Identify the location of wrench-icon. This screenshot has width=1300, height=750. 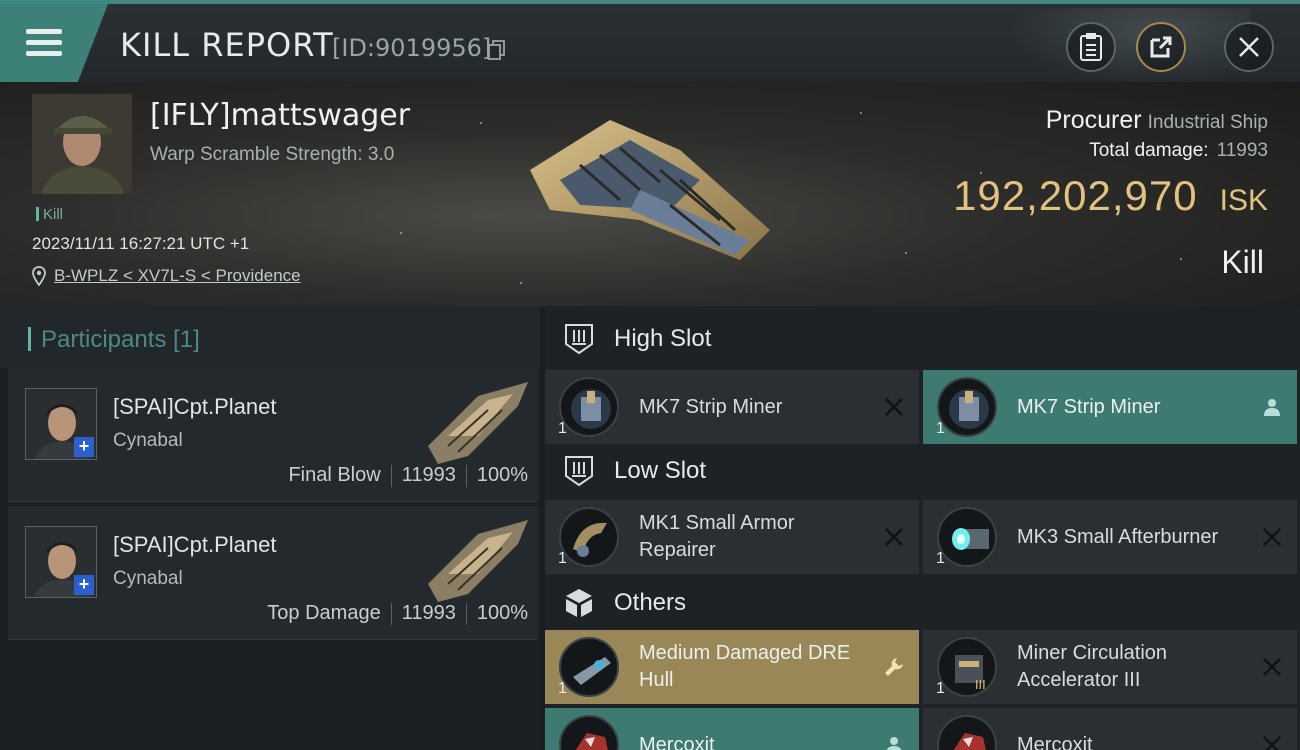
(894, 667).